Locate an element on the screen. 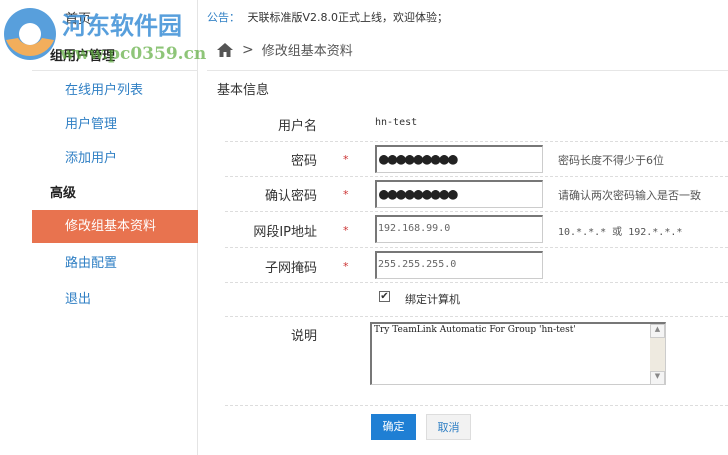 The width and height of the screenshot is (728, 455). watermark-logo: 河东软件园 www.pc0359.cn is located at coordinates (104, 34).